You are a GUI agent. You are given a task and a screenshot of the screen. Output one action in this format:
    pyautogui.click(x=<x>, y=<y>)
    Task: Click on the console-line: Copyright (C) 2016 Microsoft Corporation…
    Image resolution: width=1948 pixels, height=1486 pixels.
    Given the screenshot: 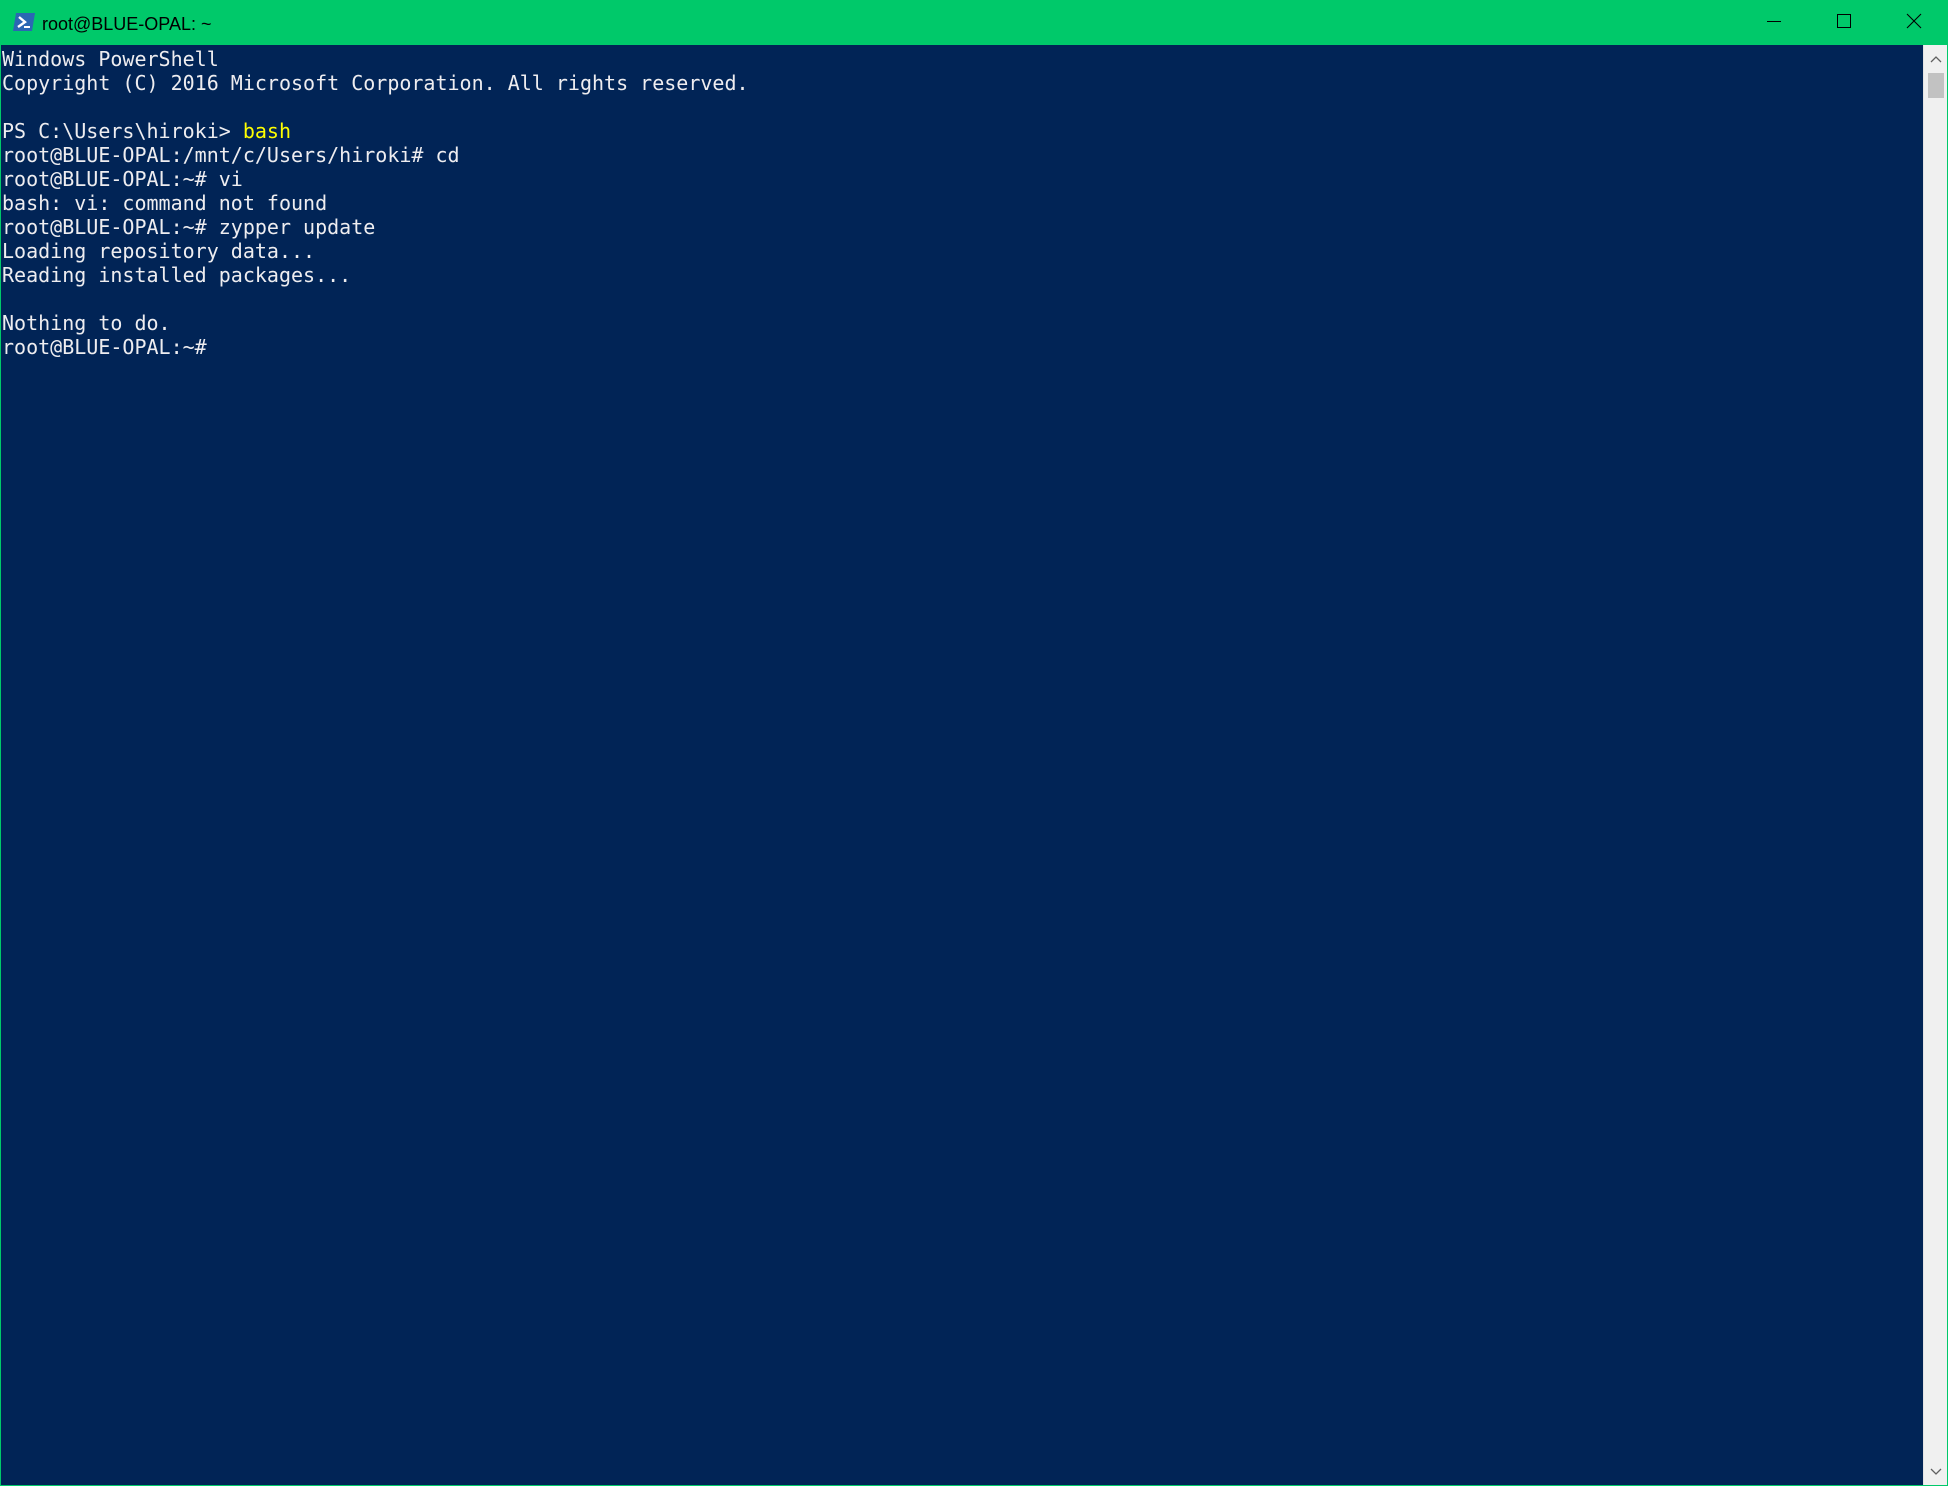 What is the action you would take?
    pyautogui.click(x=375, y=83)
    